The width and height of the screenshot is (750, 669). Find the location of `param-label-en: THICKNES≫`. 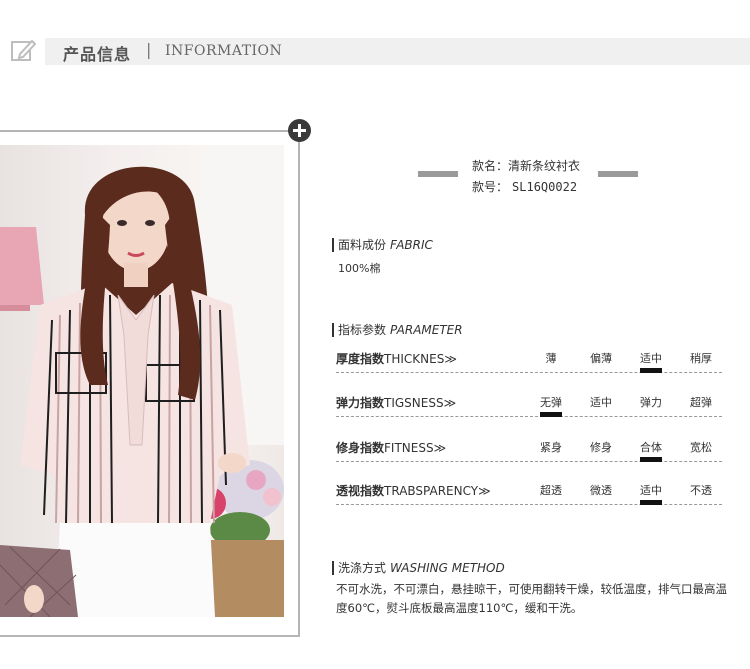

param-label-en: THICKNES≫ is located at coordinates (420, 359).